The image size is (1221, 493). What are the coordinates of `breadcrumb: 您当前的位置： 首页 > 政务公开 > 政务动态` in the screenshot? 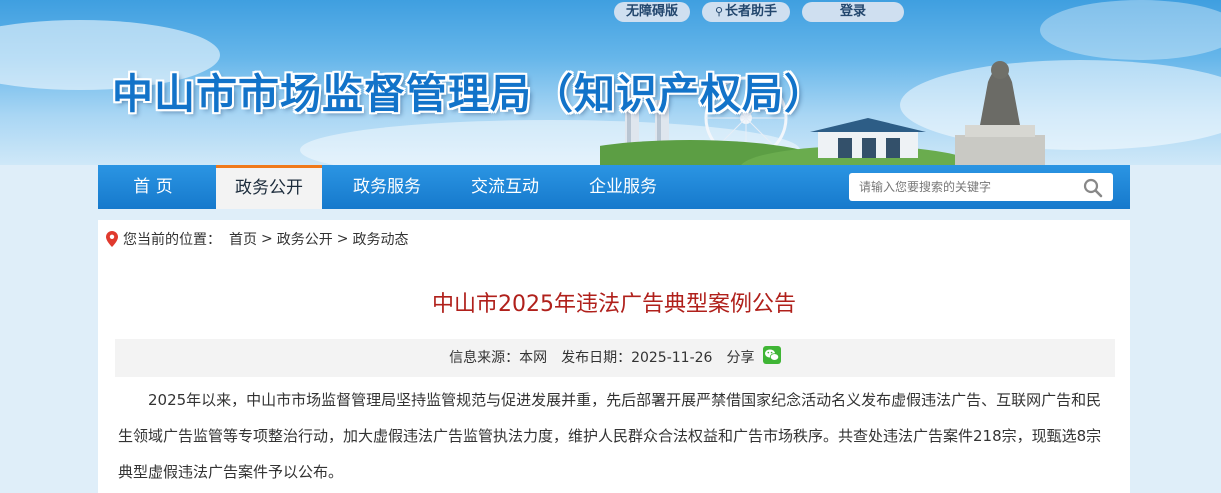 It's located at (259, 239).